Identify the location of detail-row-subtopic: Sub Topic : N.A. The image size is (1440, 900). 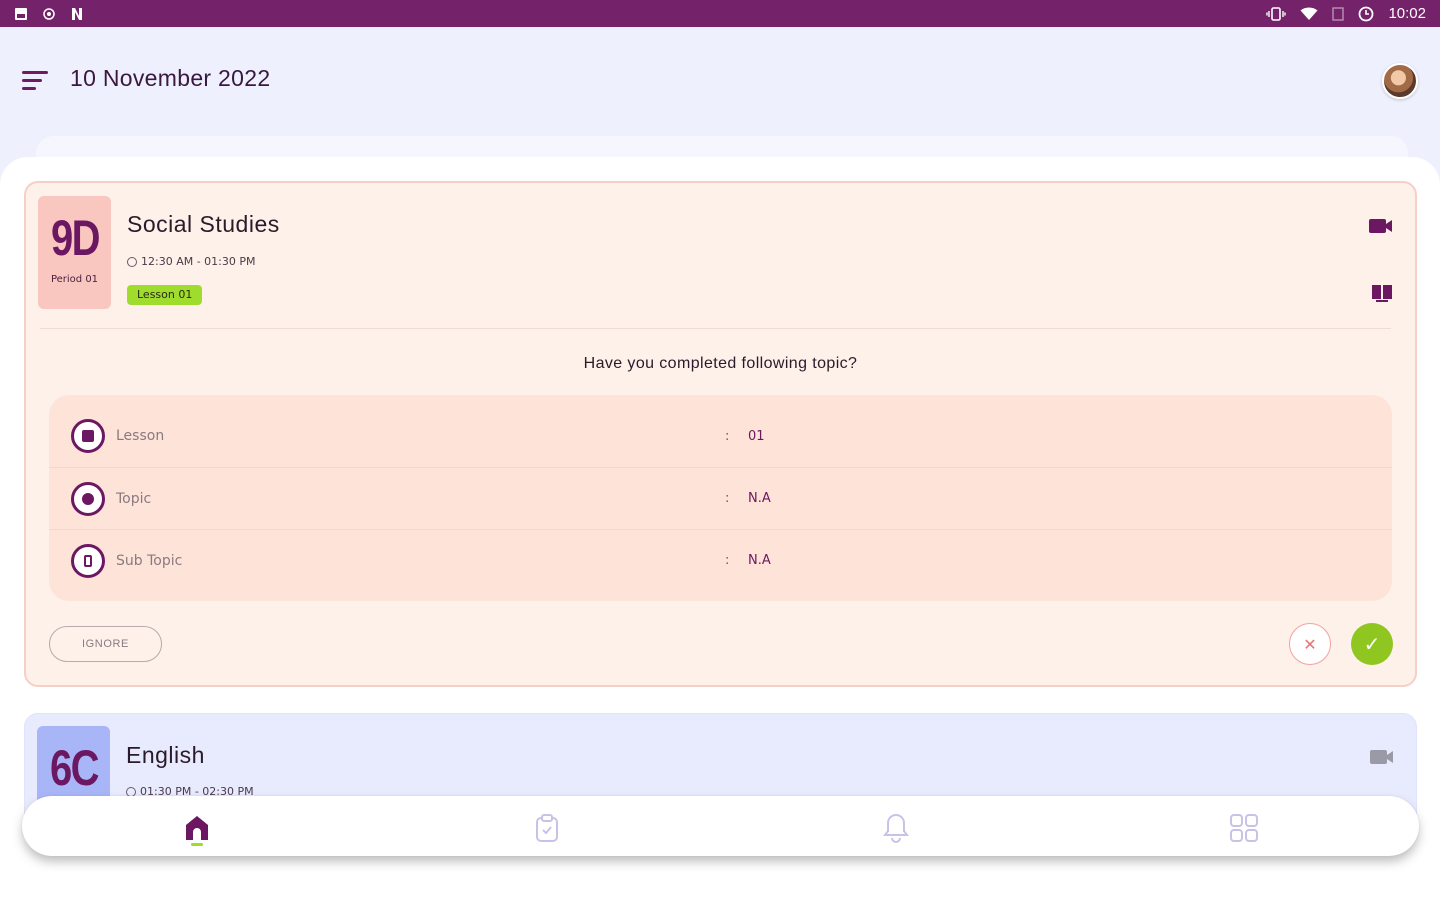
(720, 560).